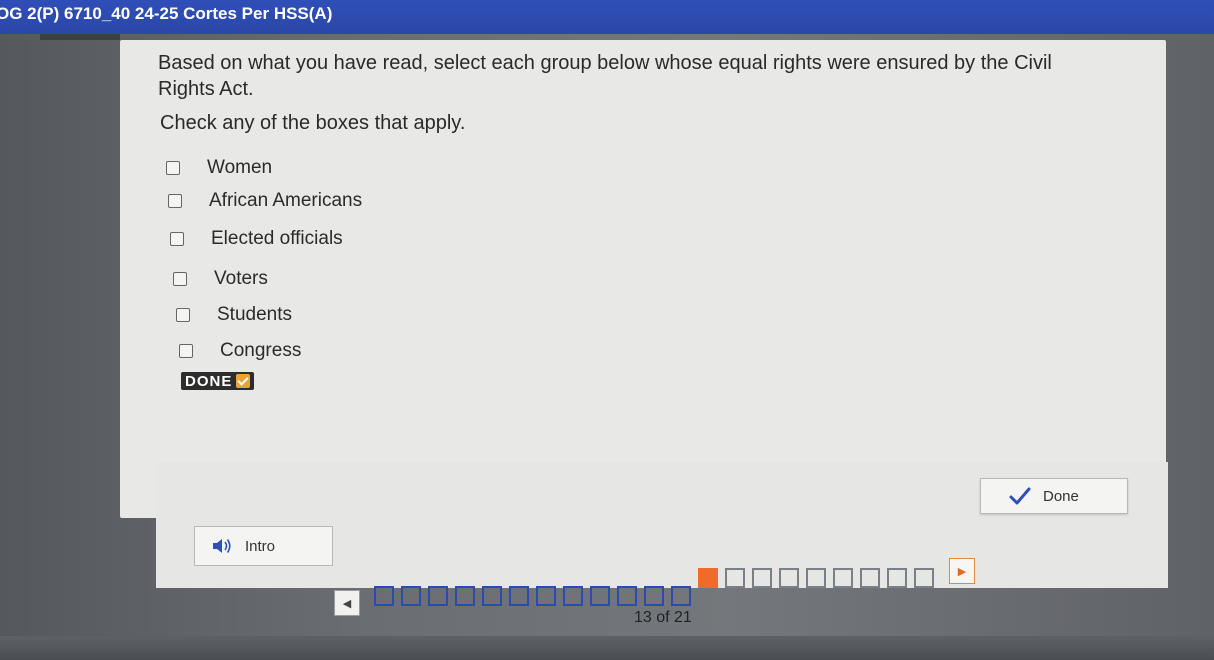 This screenshot has width=1214, height=660. Describe the element at coordinates (80, 37) in the screenshot. I see `header-accent` at that location.